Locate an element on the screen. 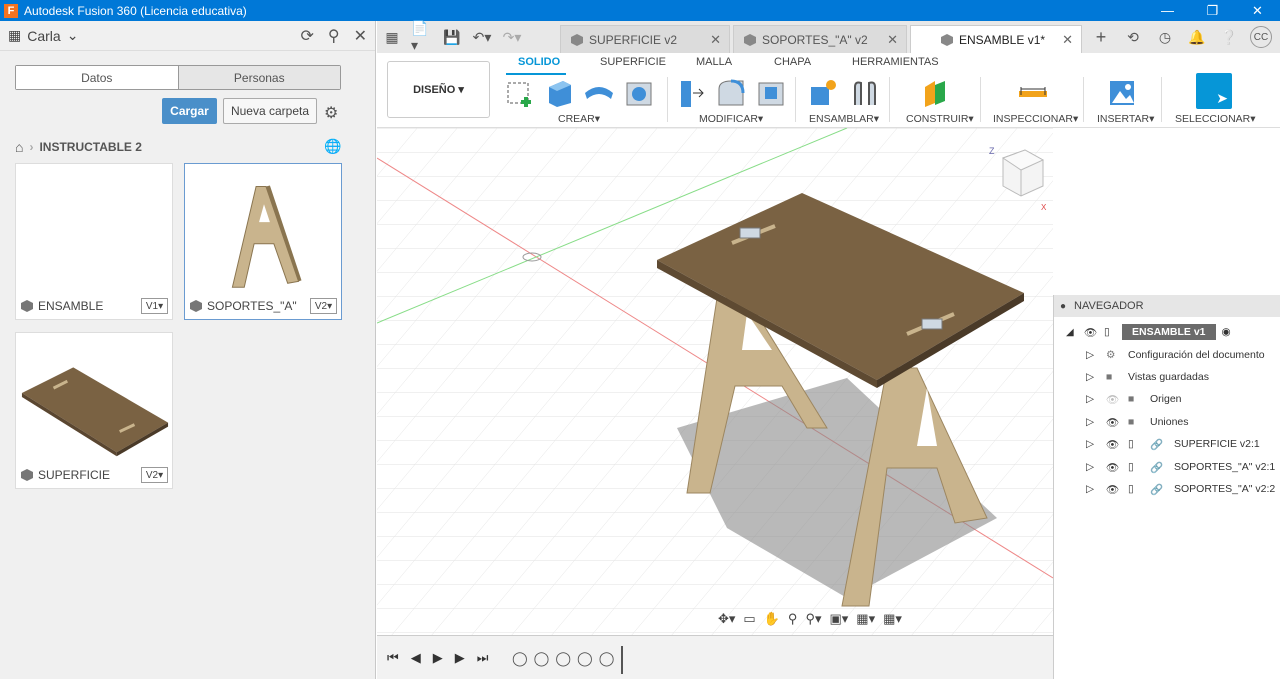 The width and height of the screenshot is (1280, 679). group-insertar: INSERTAR▾ is located at coordinates (1125, 119).